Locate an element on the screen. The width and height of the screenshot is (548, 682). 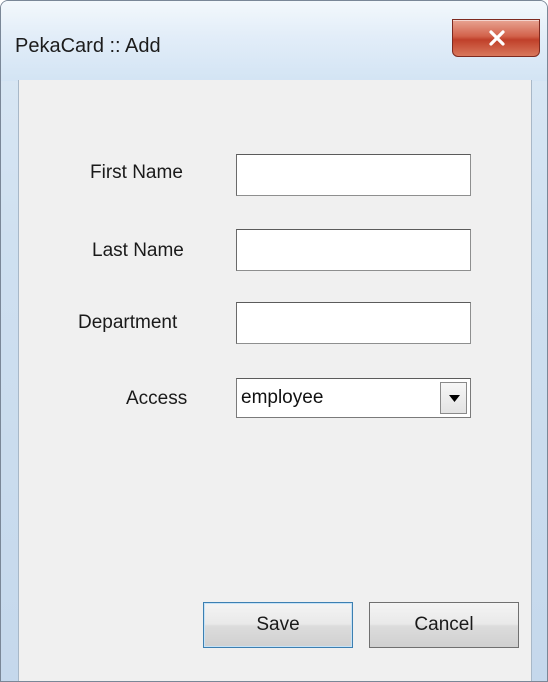
department-label: Department is located at coordinates (128, 322).